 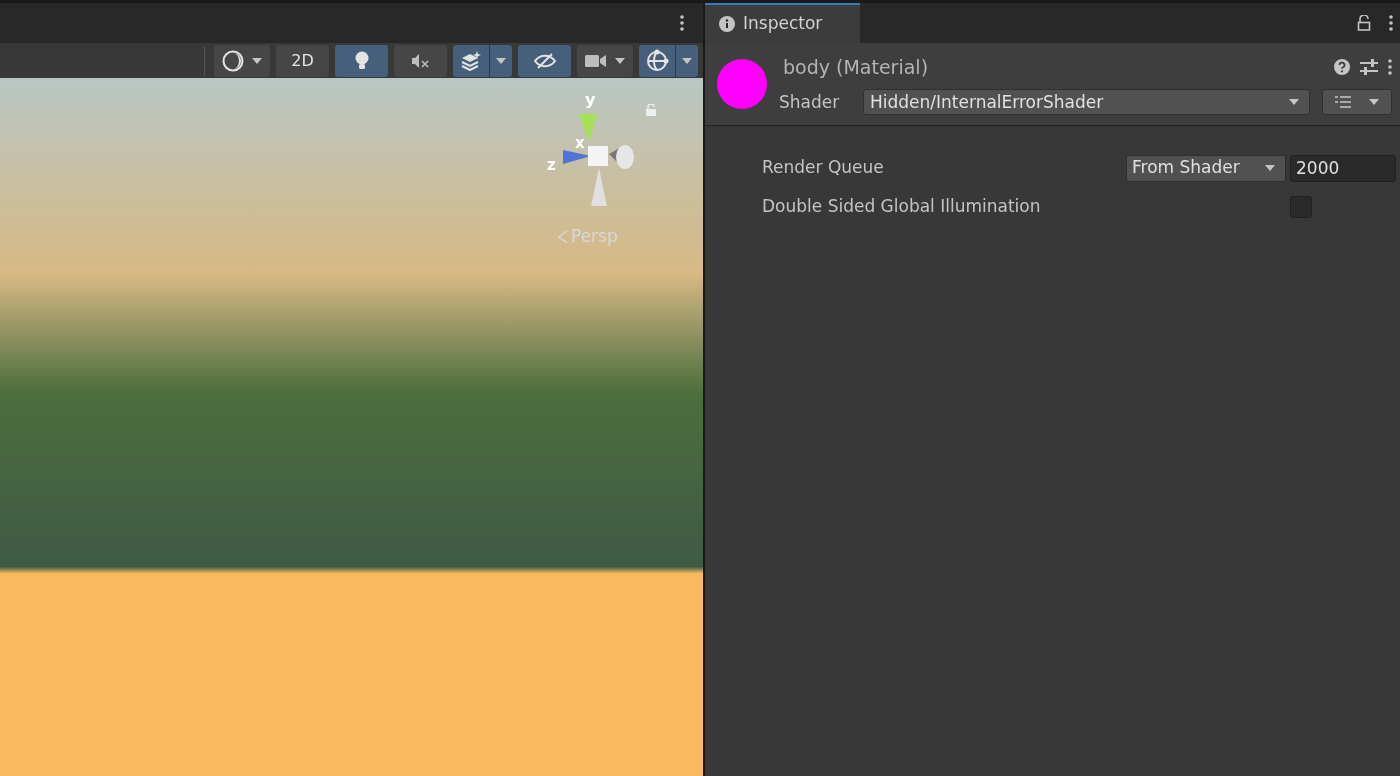 I want to click on lighting-toggle-button, so click(x=361, y=60).